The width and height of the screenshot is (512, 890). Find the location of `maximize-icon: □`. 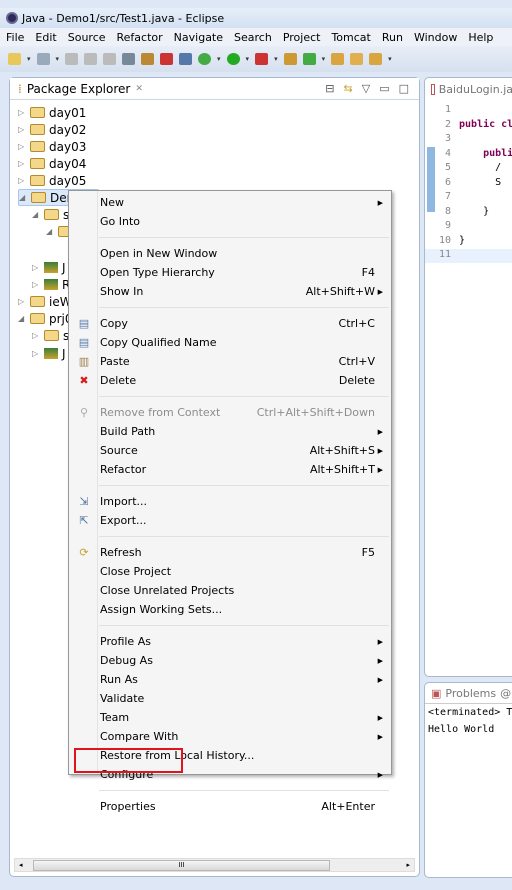

maximize-icon: □ is located at coordinates (404, 88).